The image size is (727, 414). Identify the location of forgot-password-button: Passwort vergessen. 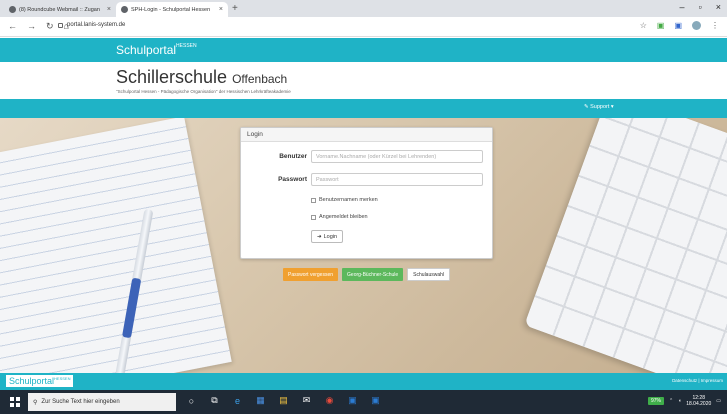
(311, 274).